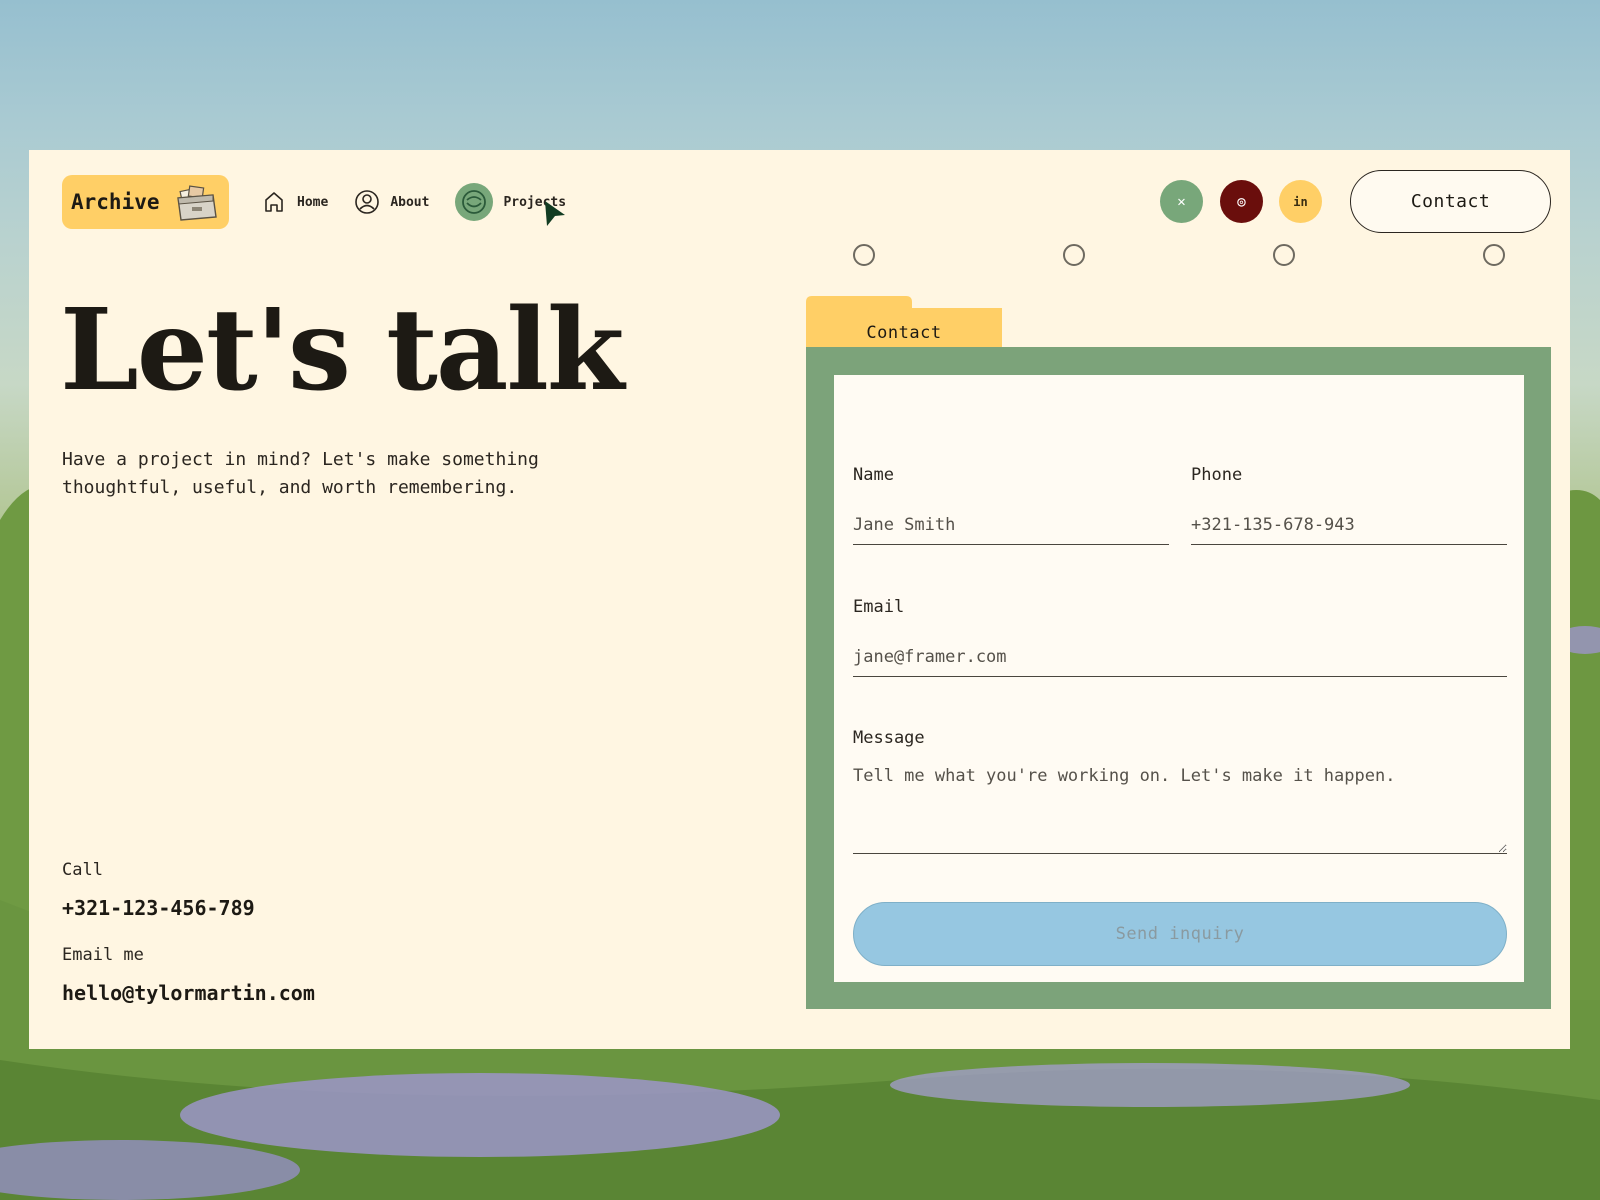 The width and height of the screenshot is (1600, 1200). What do you see at coordinates (1349, 525) in the screenshot?
I see `phone-input` at bounding box center [1349, 525].